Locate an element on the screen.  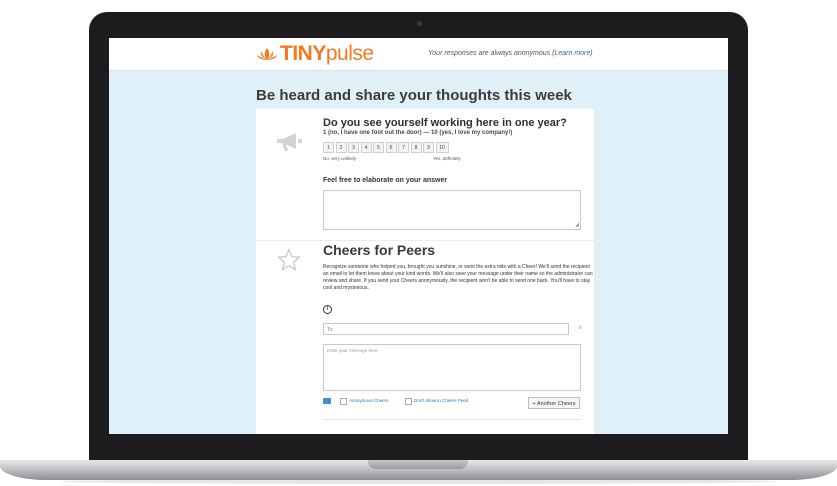
dont-show-label: Don't show in Cheers Feed is located at coordinates (441, 401).